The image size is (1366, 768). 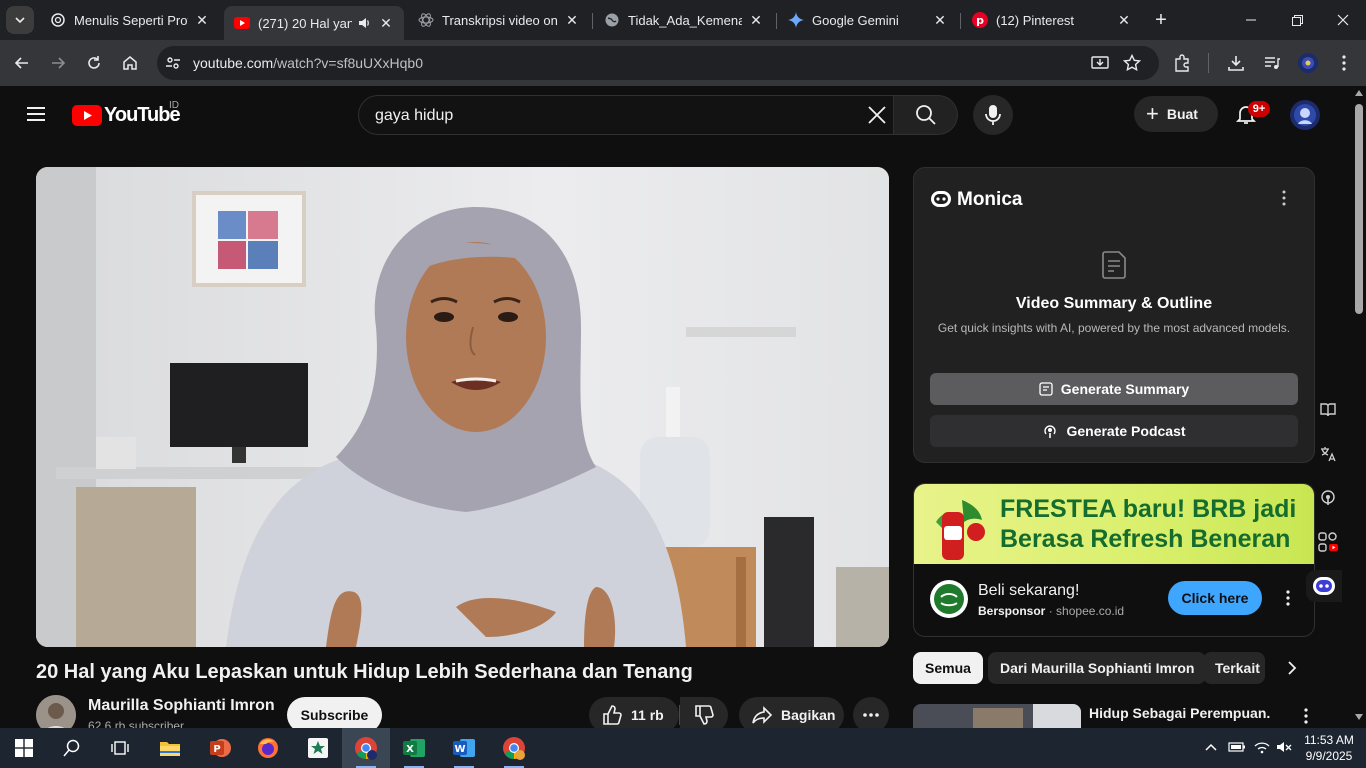 I want to click on volume-muted-icon, so click(x=1284, y=749).